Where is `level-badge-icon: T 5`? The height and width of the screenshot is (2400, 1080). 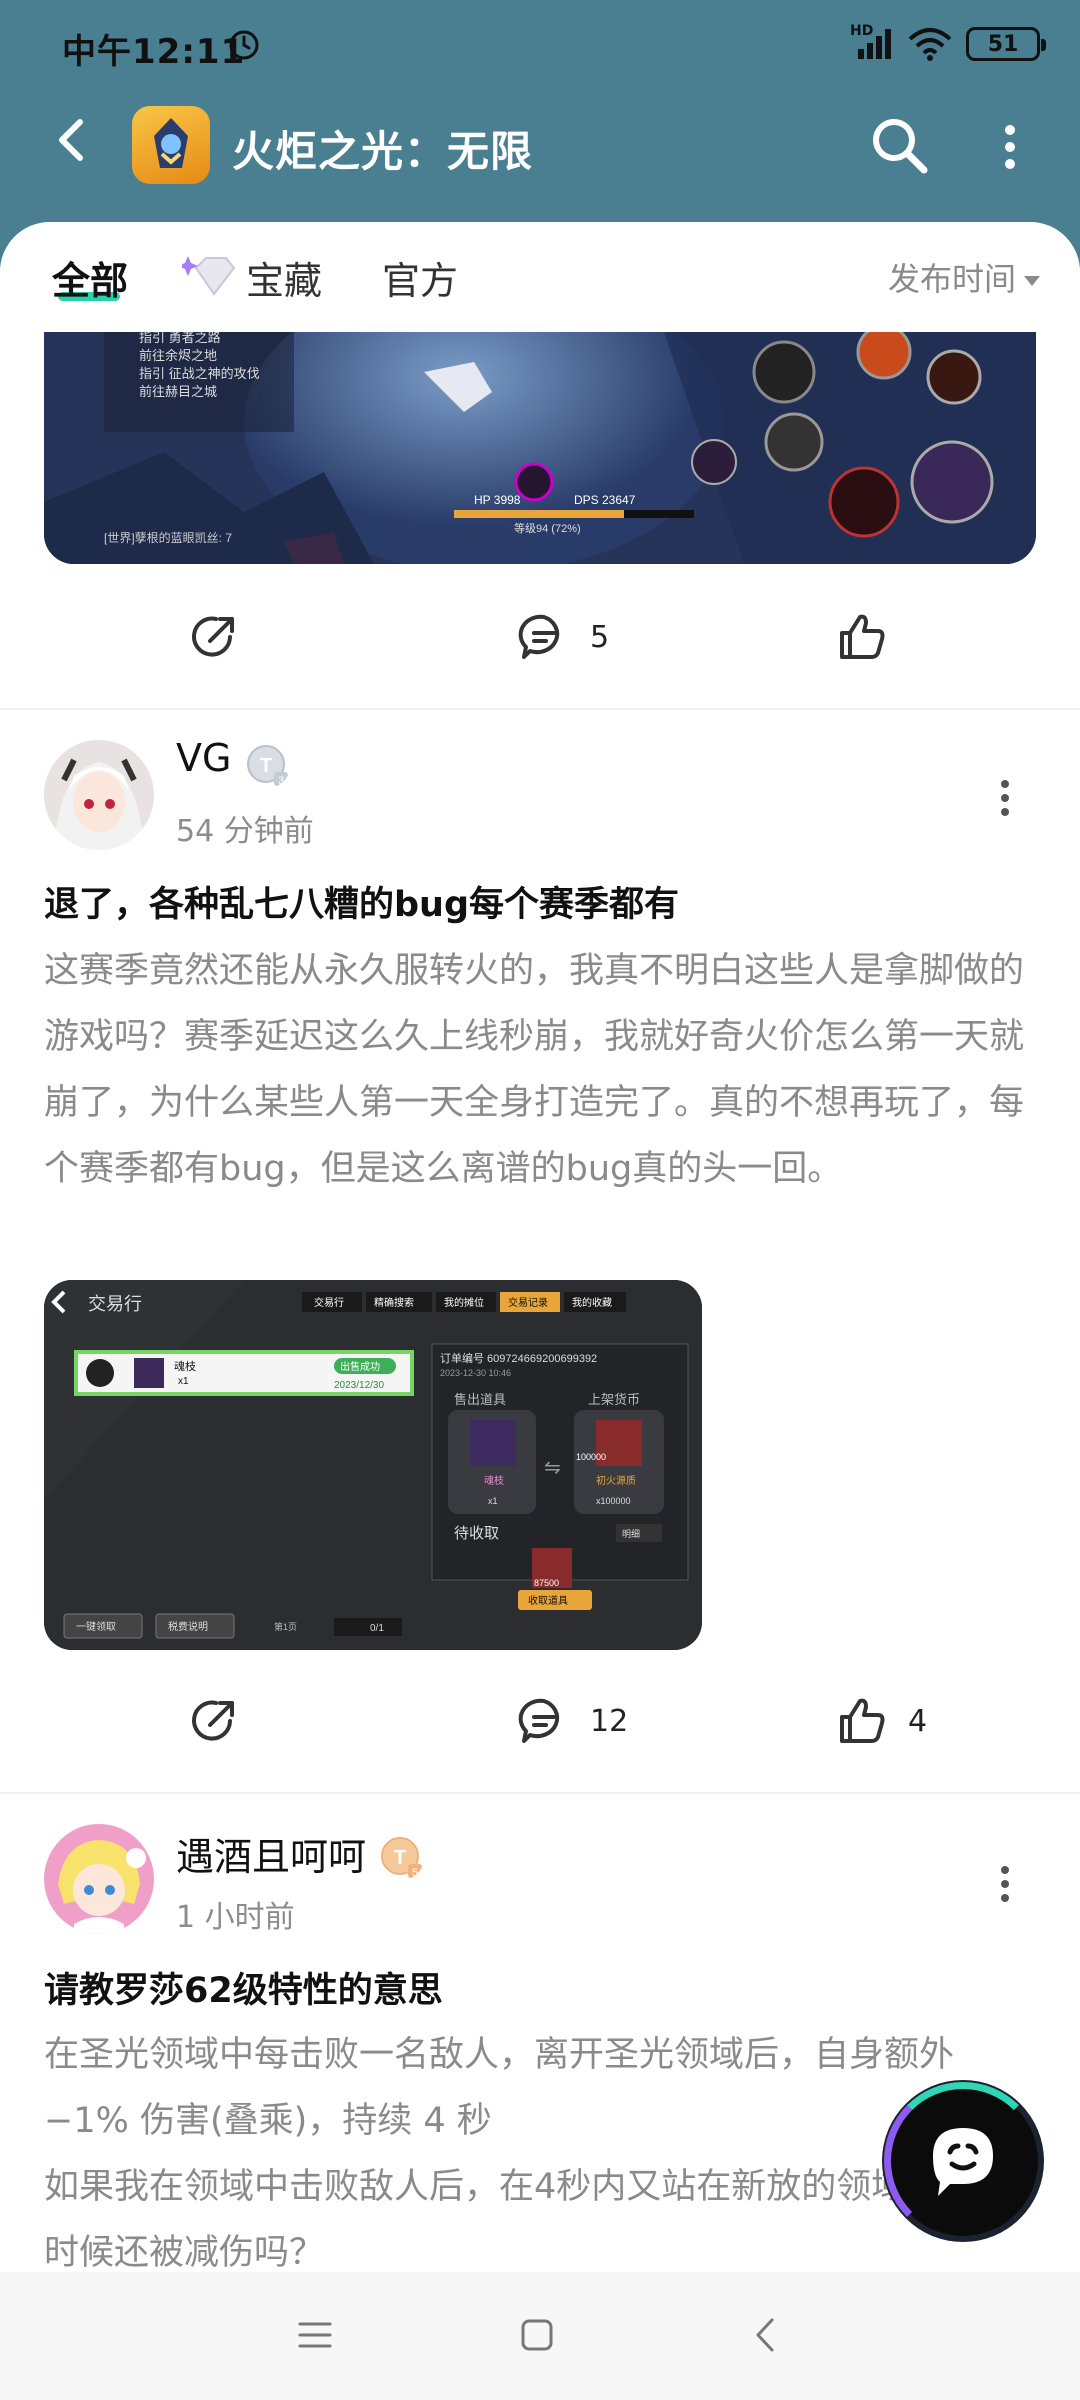
level-badge-icon: T 5 is located at coordinates (401, 1858).